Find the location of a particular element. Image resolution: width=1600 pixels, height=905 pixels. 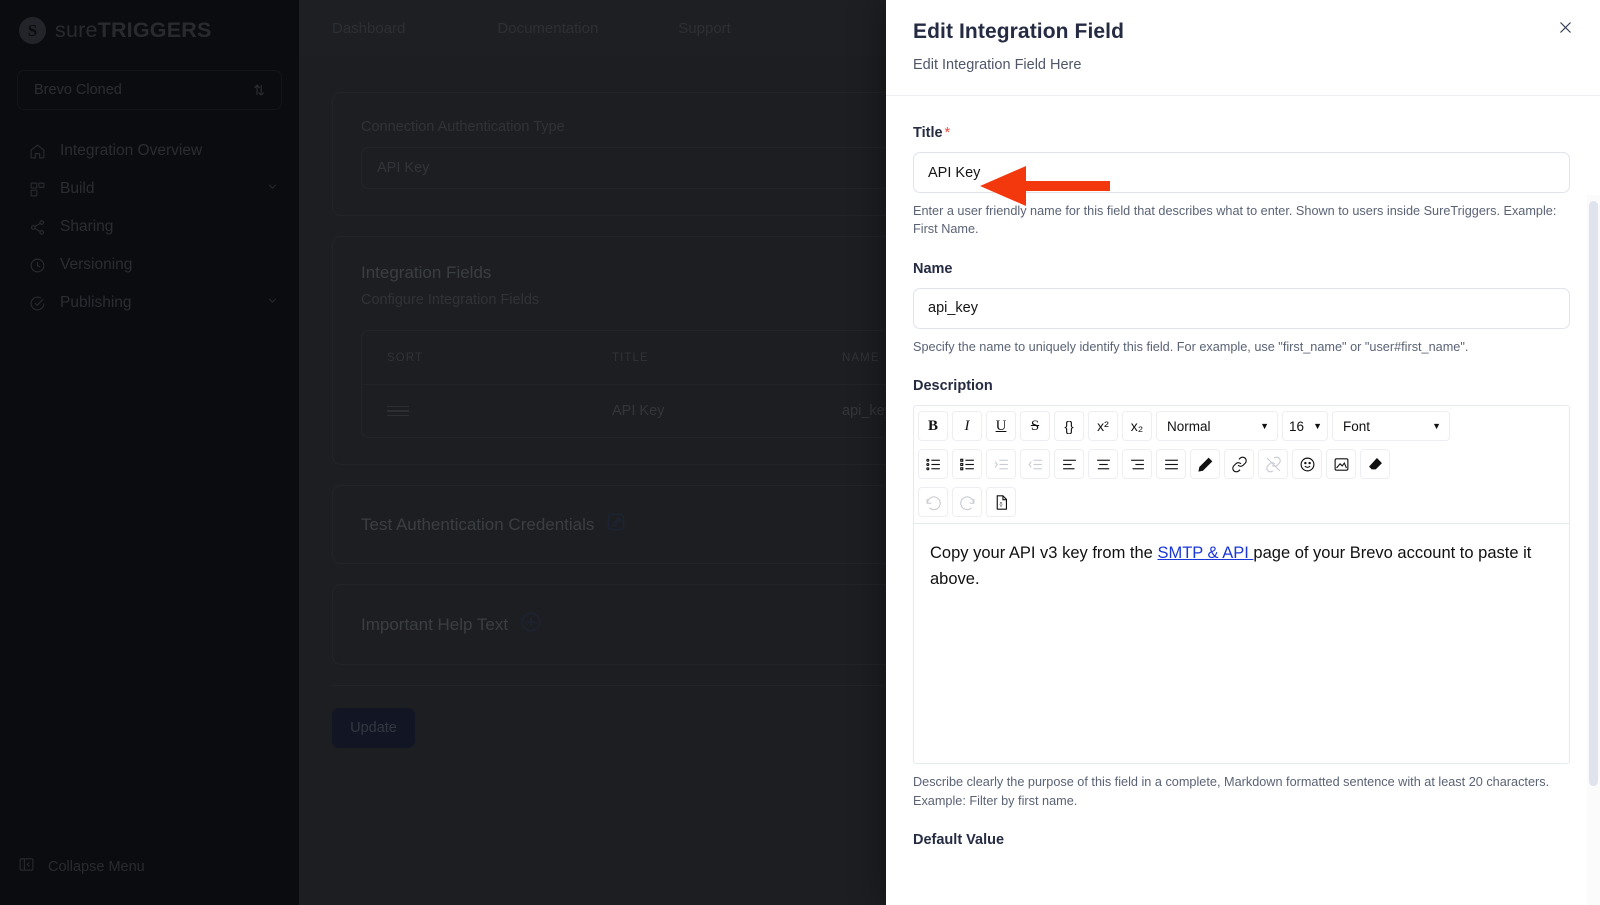

sort-updown-icon: ⇅ is located at coordinates (259, 89).